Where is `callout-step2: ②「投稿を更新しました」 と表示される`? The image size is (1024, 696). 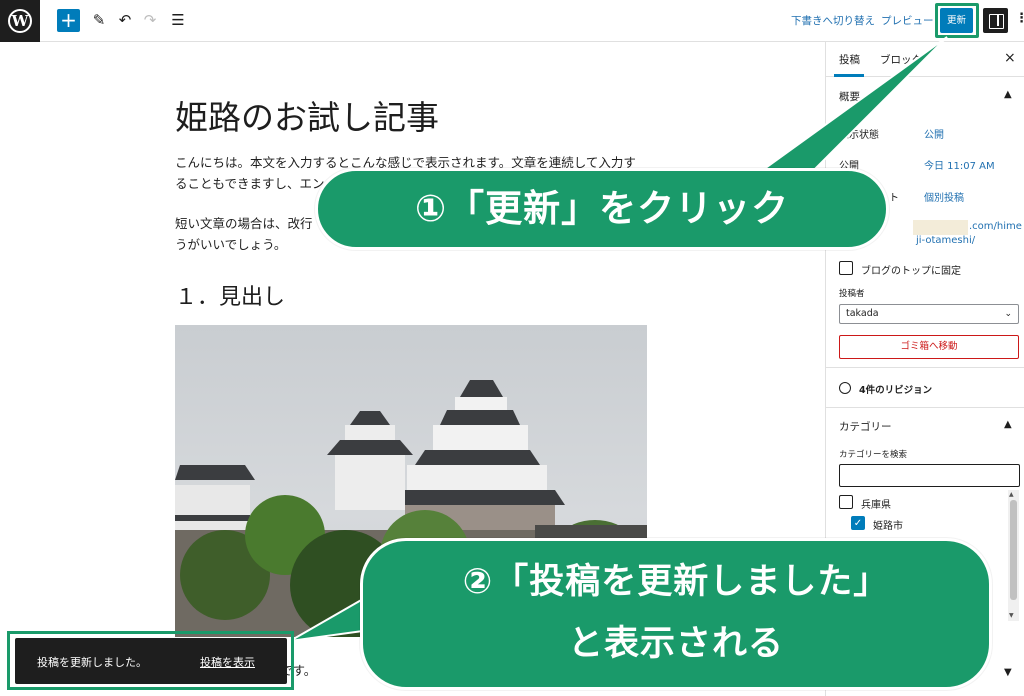 callout-step2: ②「投稿を更新しました」 と表示される is located at coordinates (676, 614).